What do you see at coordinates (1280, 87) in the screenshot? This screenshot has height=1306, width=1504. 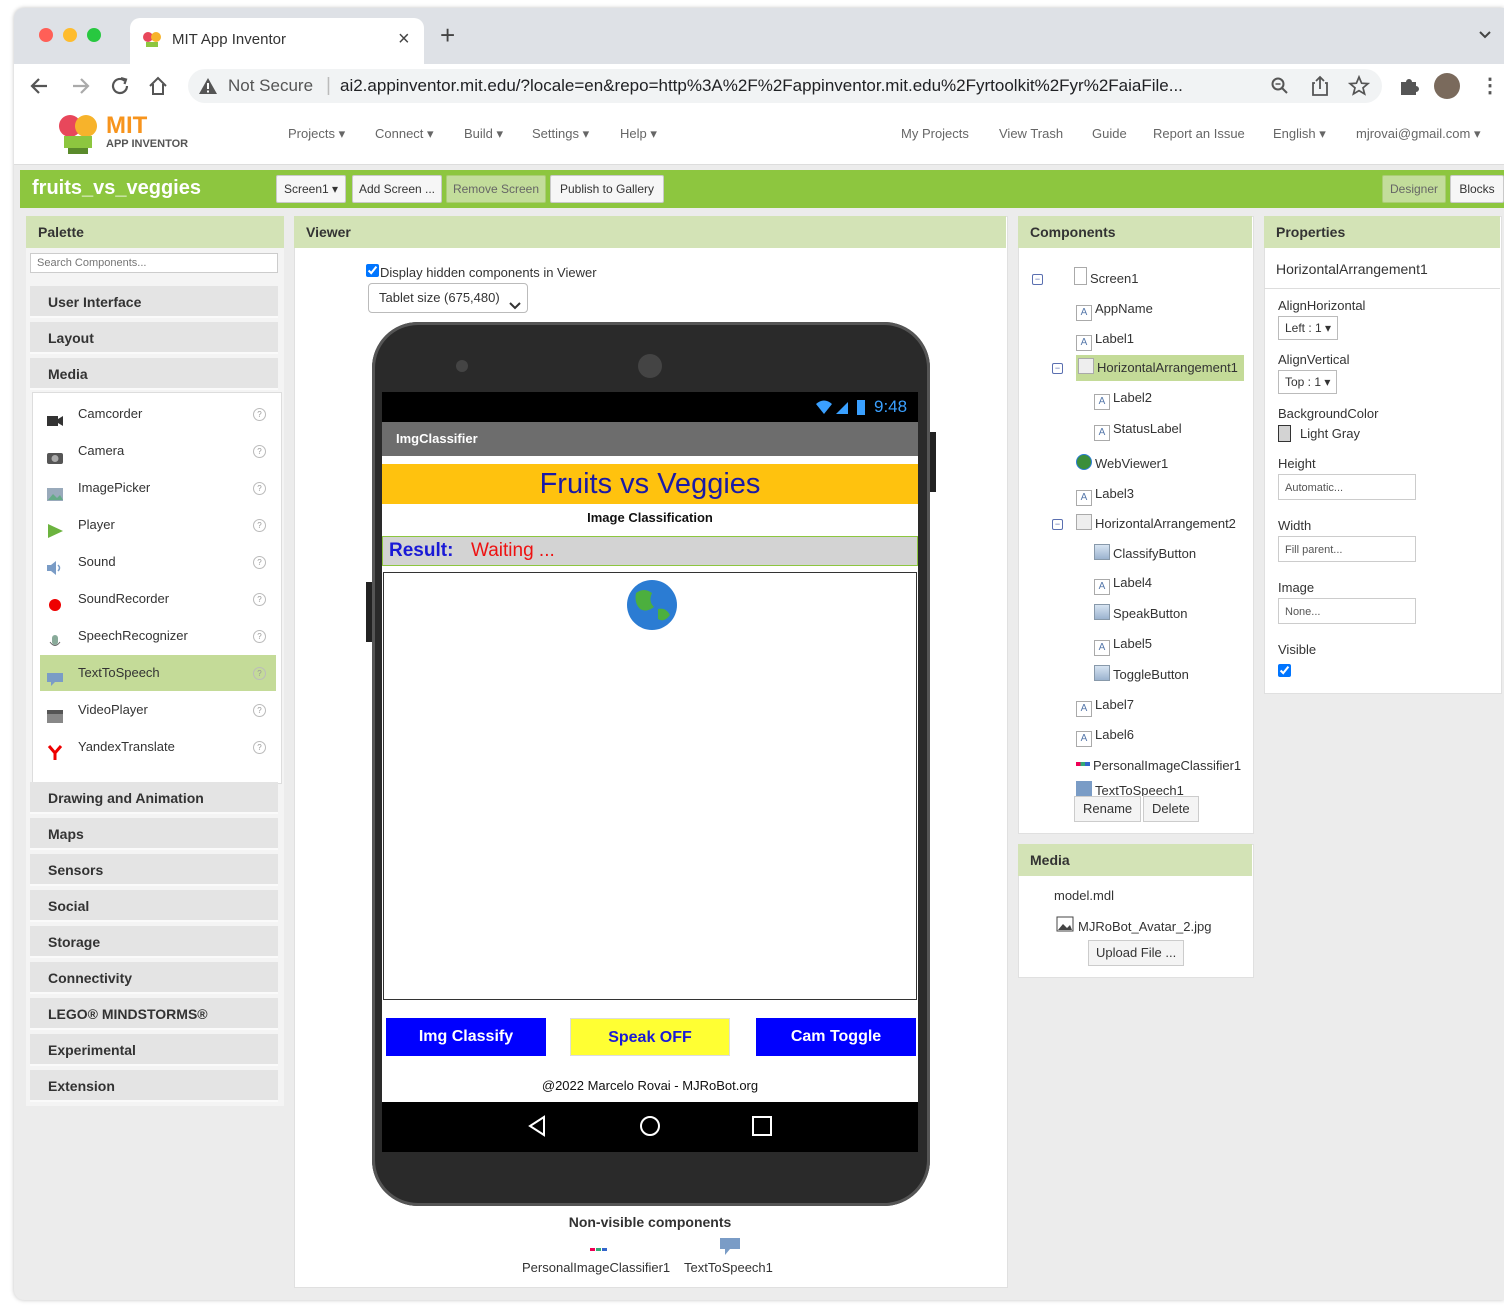 I see `zoom-icon` at bounding box center [1280, 87].